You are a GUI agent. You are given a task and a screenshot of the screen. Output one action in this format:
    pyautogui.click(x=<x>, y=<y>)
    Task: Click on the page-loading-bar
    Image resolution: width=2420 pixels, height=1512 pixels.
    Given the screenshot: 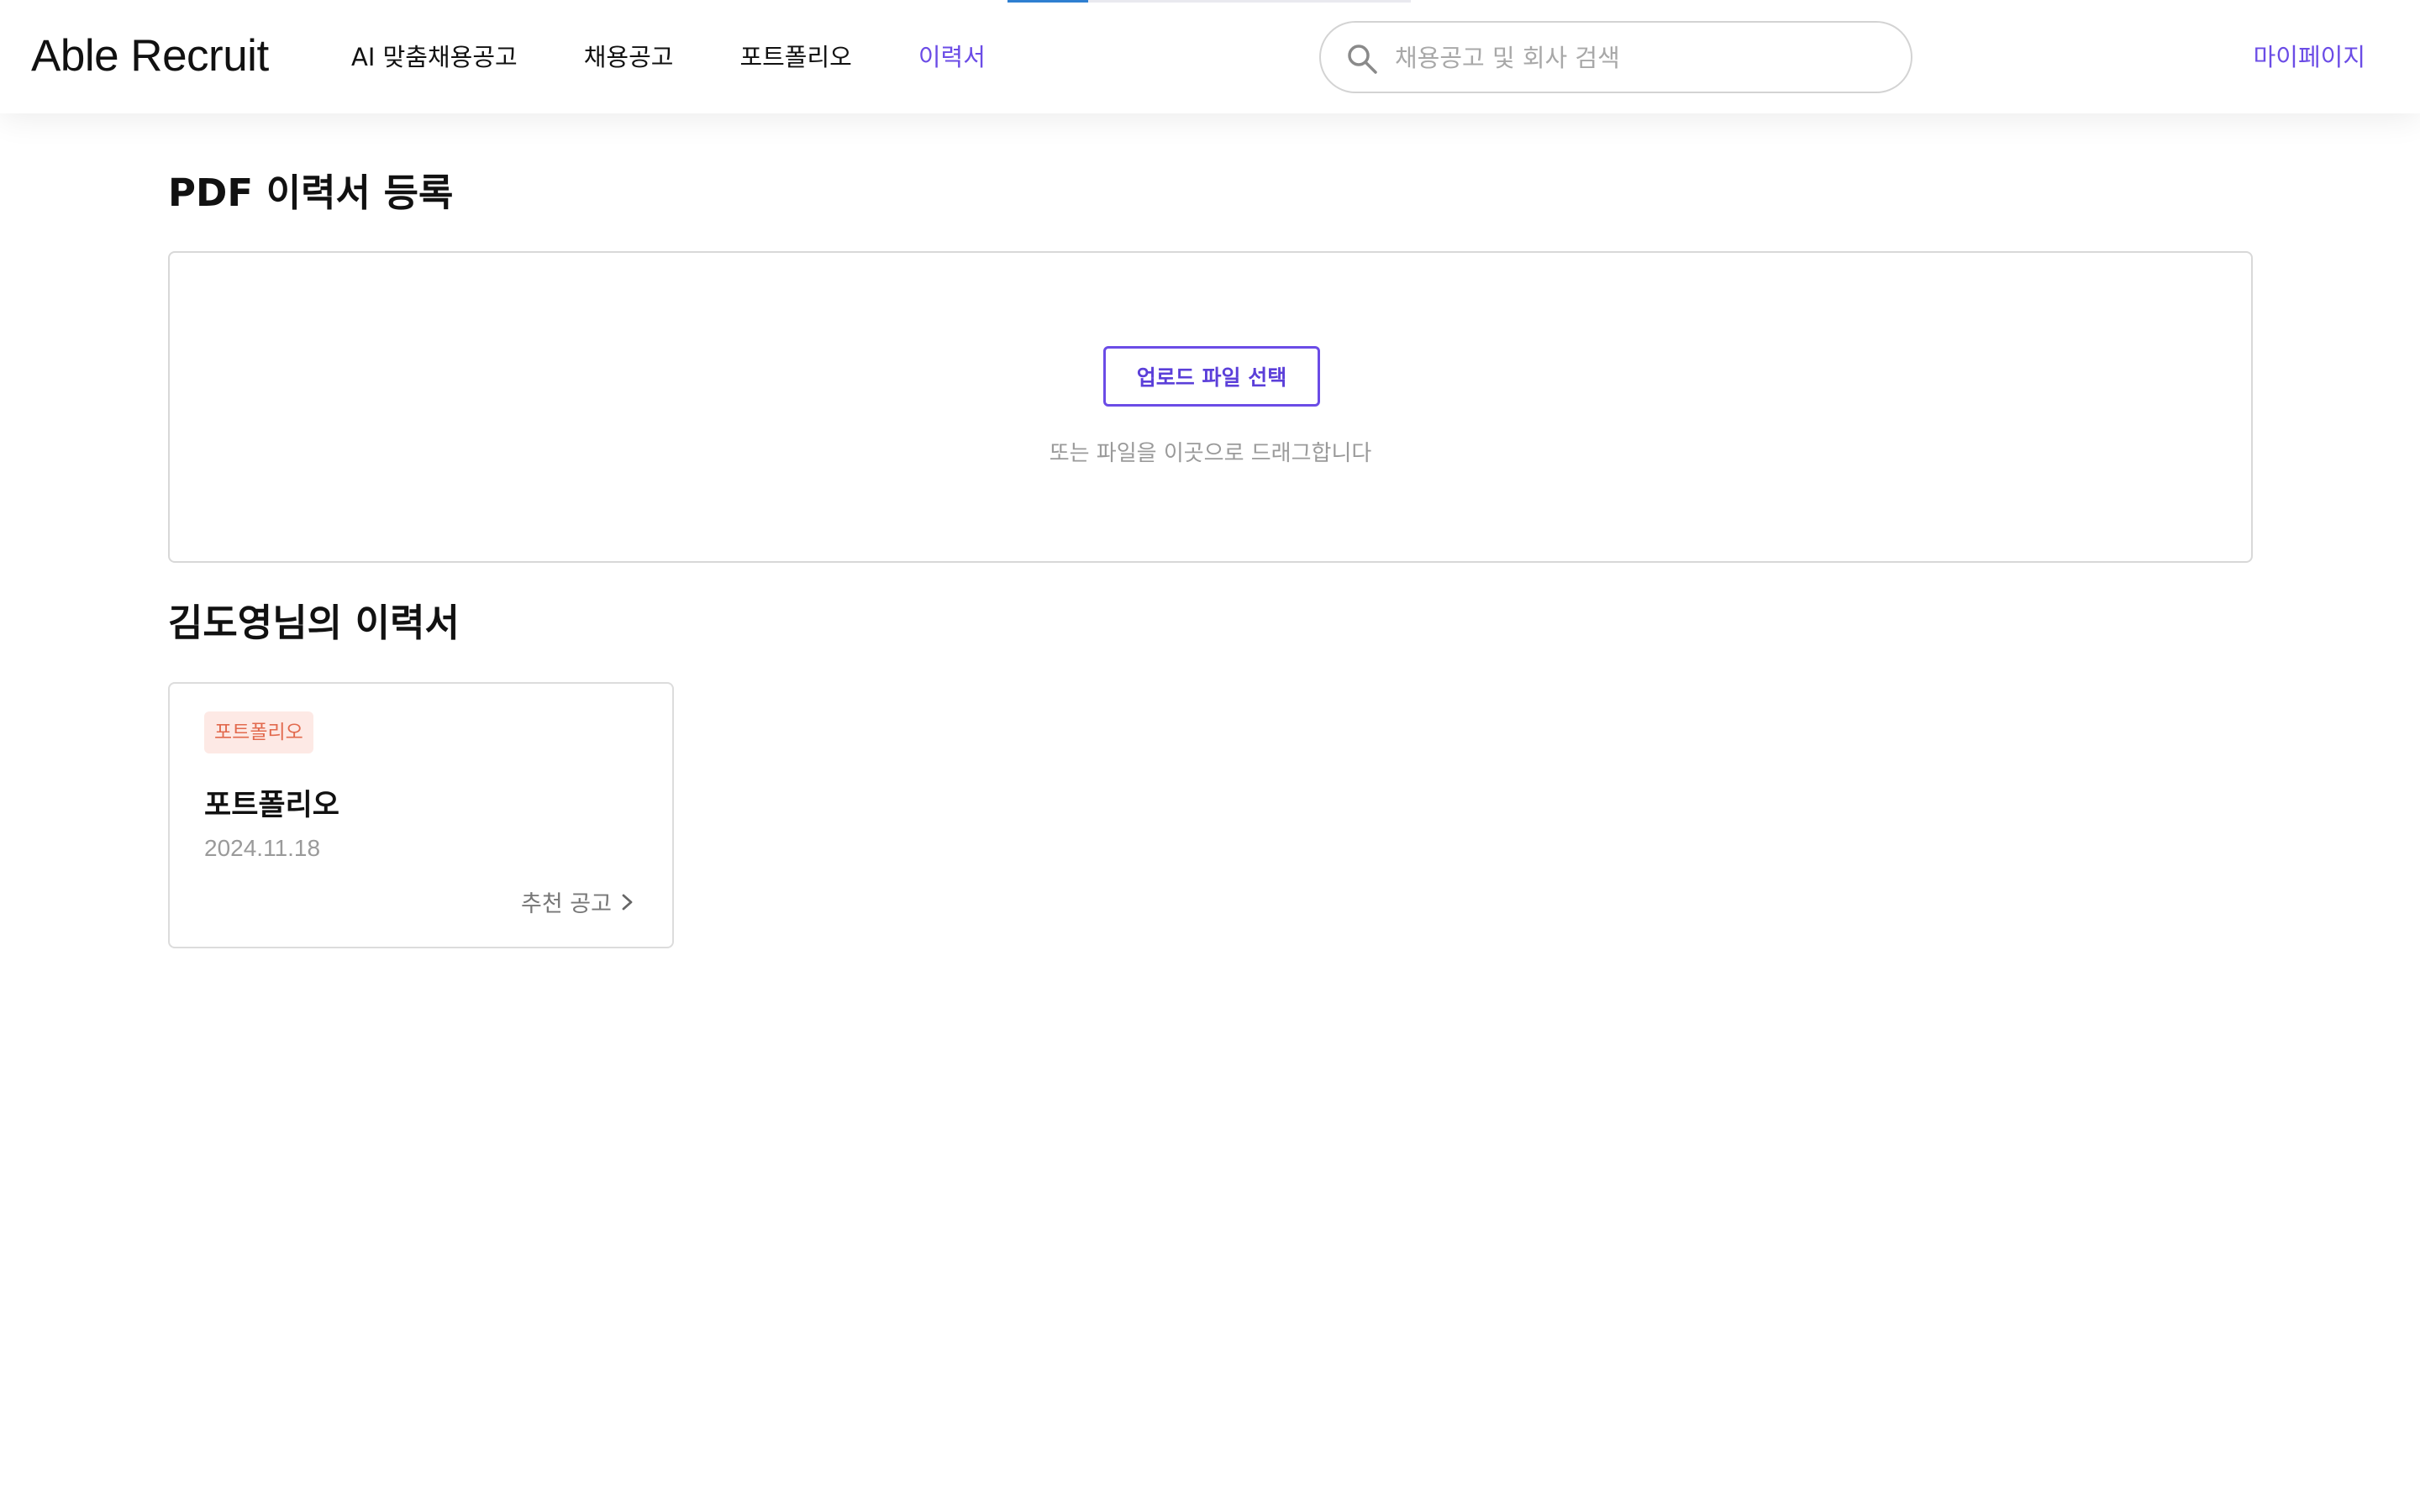 What is the action you would take?
    pyautogui.click(x=1209, y=1)
    